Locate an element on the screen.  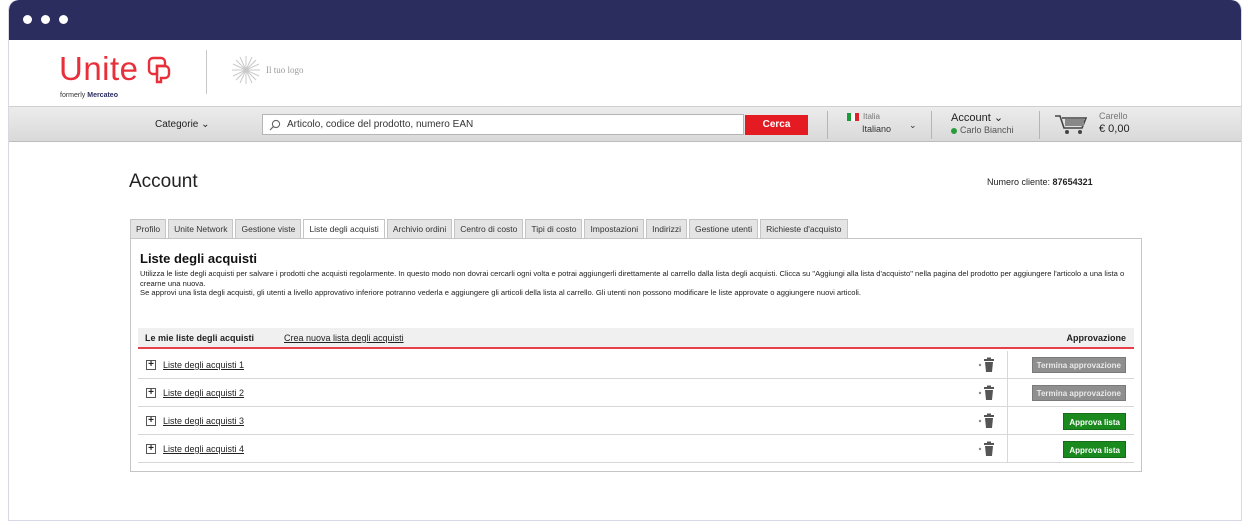
user-name: Carlo Bianchi is located at coordinates (987, 130).